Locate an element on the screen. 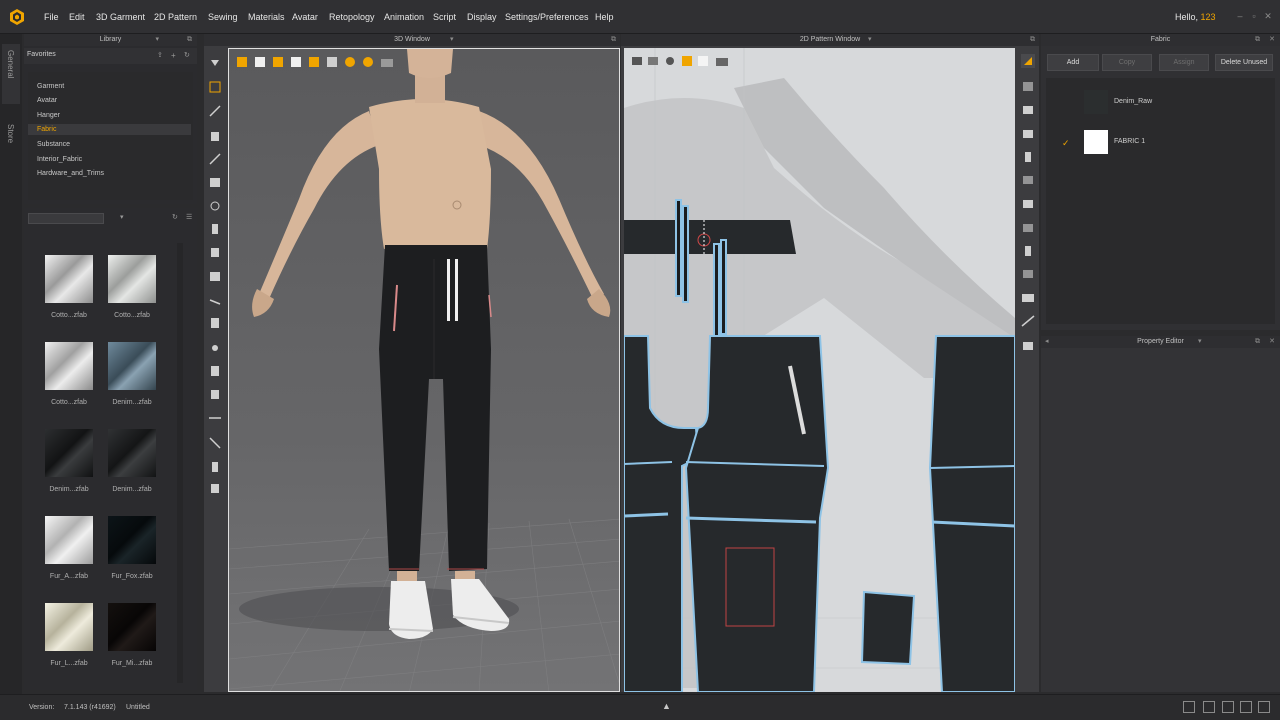 This screenshot has width=1280, height=720. fabric-thumb-fur-white is located at coordinates (69, 540).